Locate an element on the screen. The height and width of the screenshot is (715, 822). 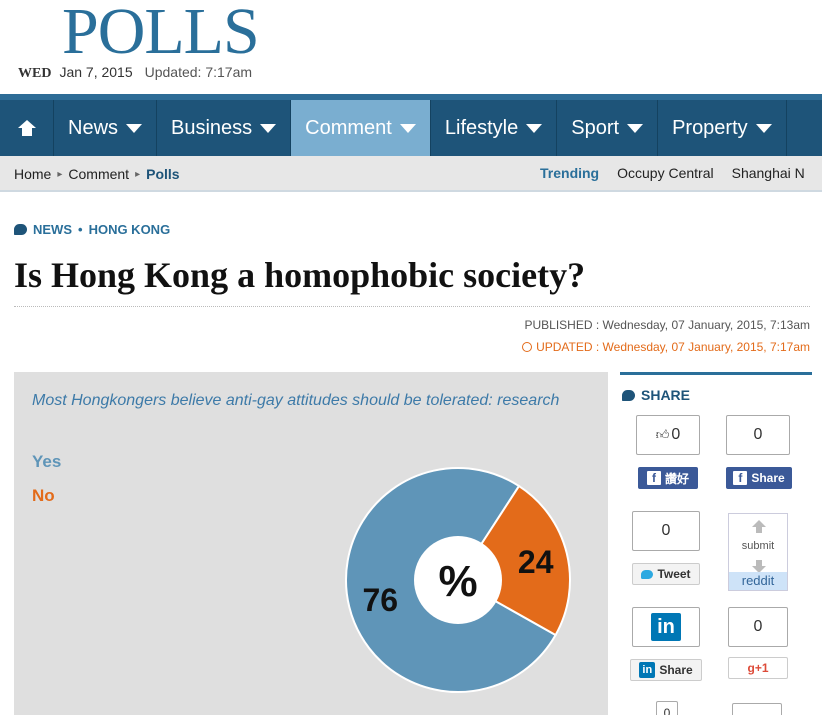
extra-share-box is located at coordinates (757, 709).